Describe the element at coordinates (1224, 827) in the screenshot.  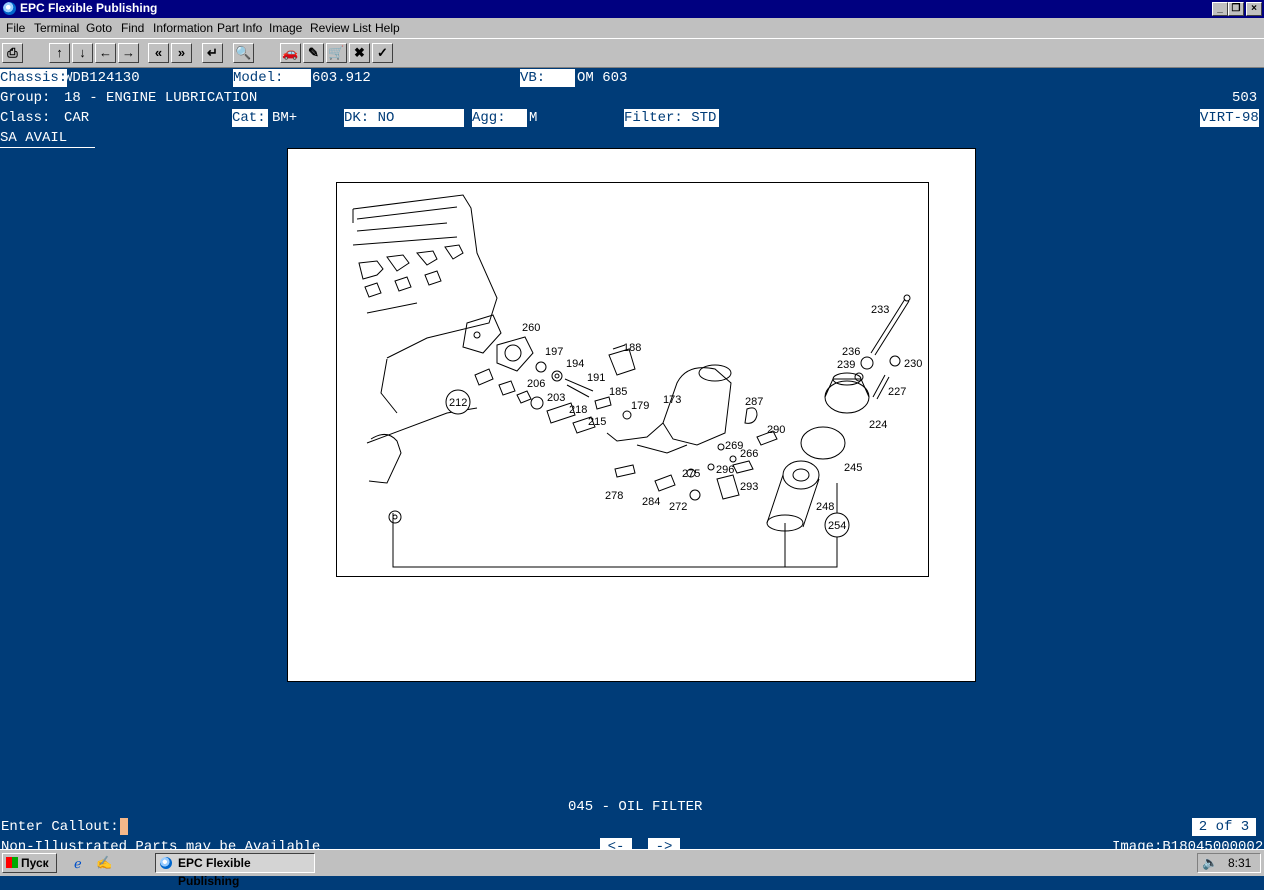
I see `page-indicator: 2 of 3` at that location.